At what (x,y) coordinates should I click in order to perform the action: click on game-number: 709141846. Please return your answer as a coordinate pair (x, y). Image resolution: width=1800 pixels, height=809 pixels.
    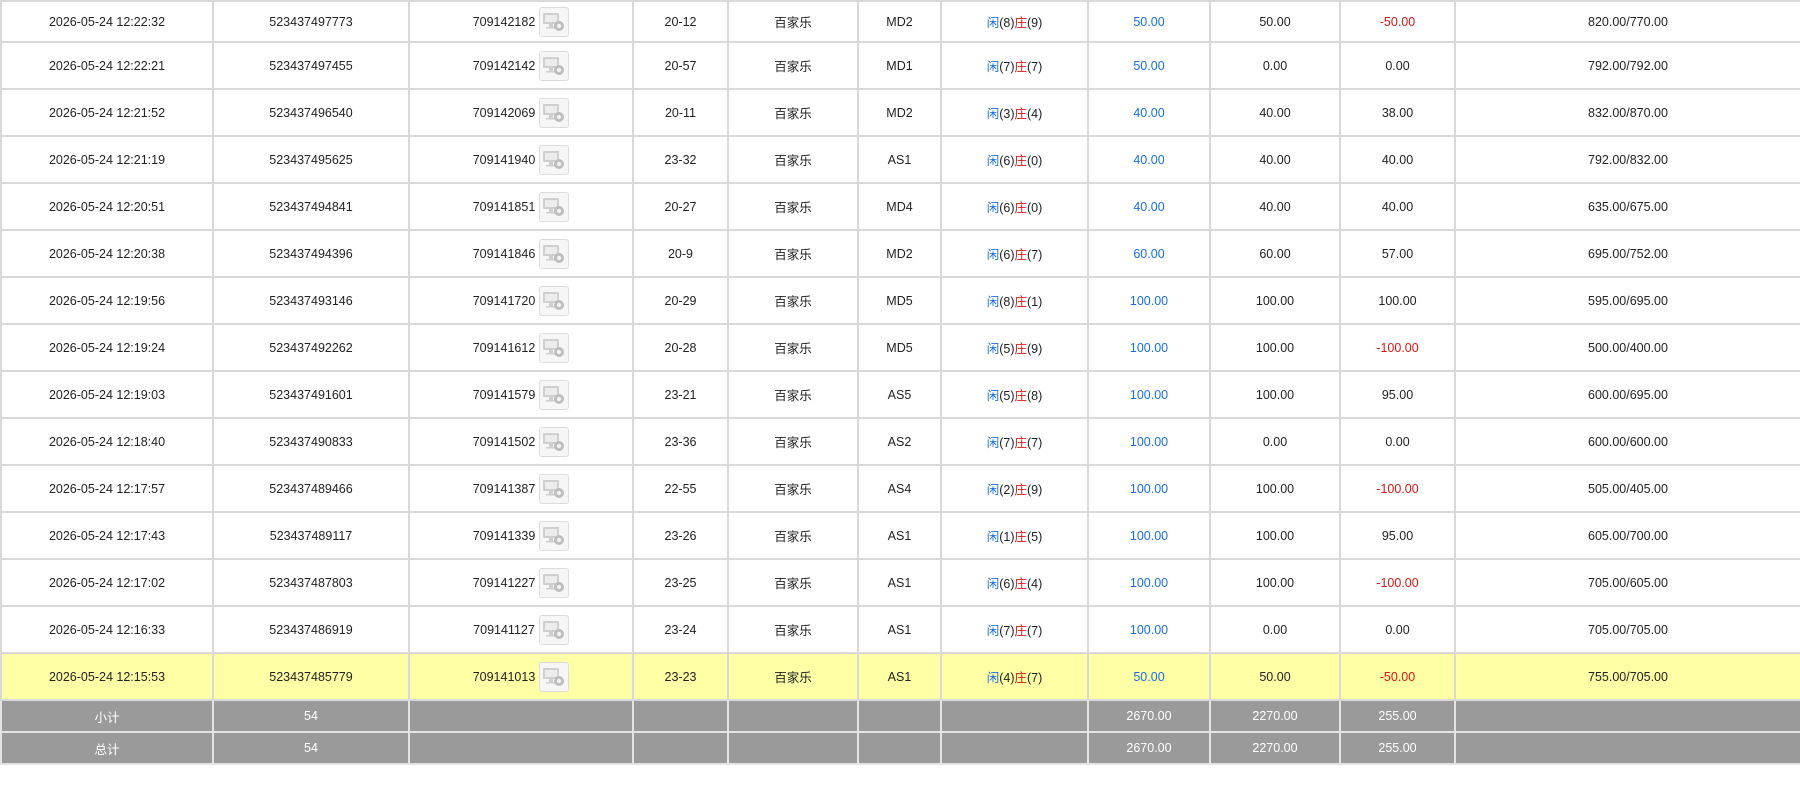
    Looking at the image, I should click on (504, 253).